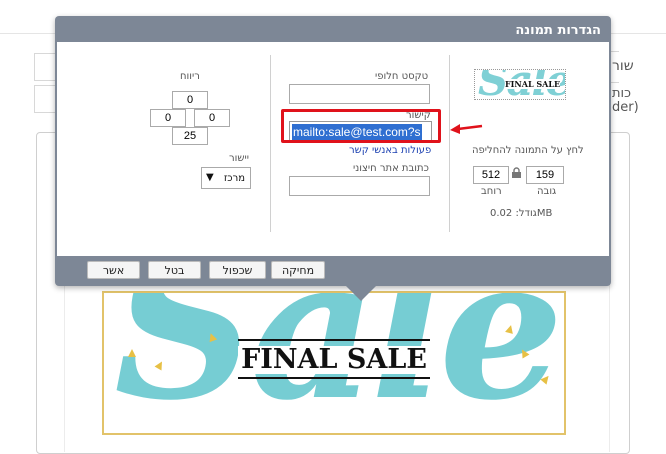  I want to click on external-url-input, so click(359, 186).